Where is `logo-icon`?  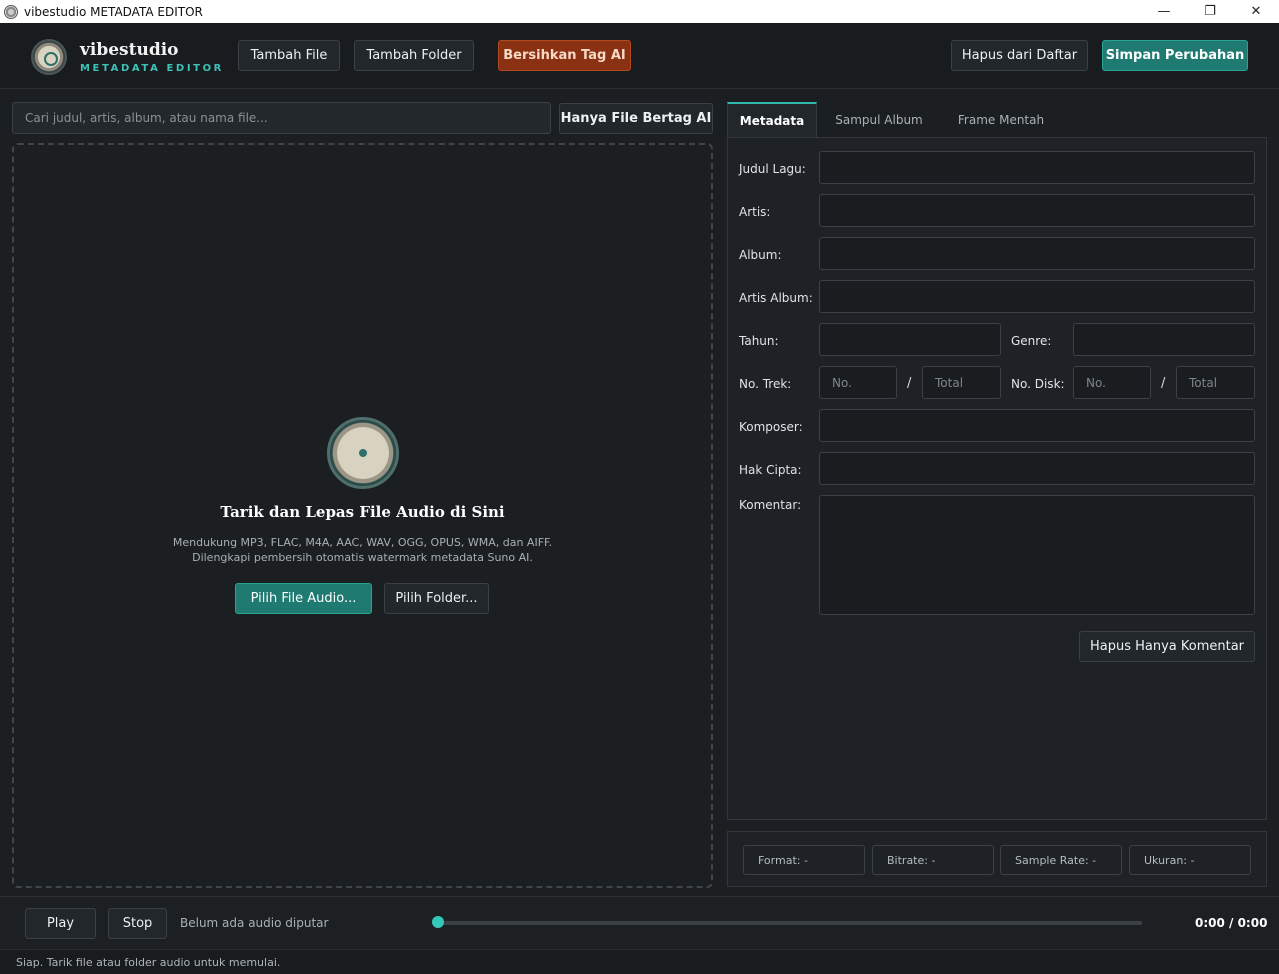
logo-icon is located at coordinates (49, 57).